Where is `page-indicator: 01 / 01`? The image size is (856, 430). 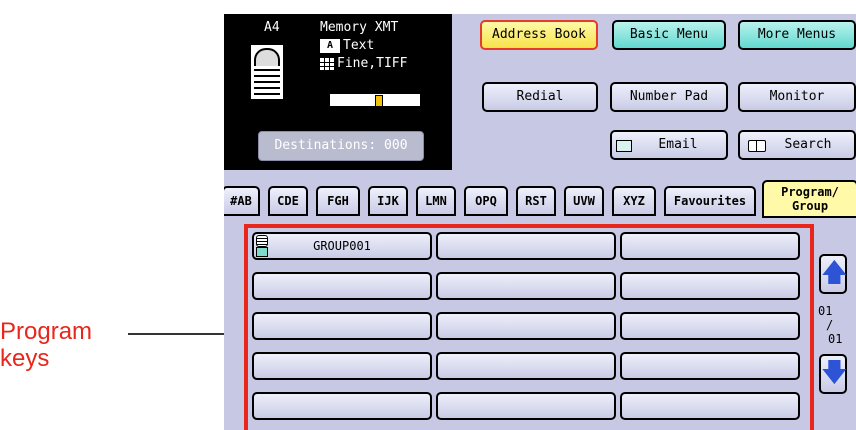
page-indicator: 01 / 01 is located at coordinates (833, 325).